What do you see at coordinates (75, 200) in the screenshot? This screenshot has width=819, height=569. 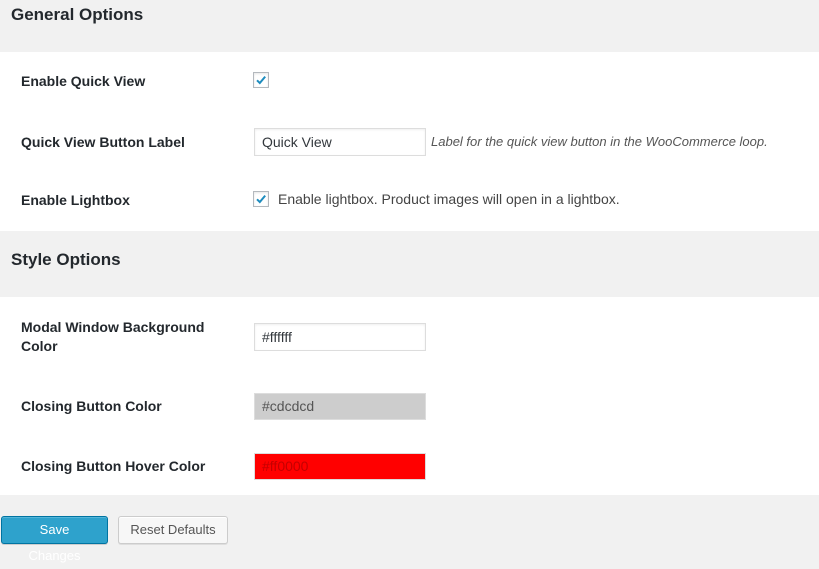 I see `enable-lightbox-label: Enable Lightbox` at bounding box center [75, 200].